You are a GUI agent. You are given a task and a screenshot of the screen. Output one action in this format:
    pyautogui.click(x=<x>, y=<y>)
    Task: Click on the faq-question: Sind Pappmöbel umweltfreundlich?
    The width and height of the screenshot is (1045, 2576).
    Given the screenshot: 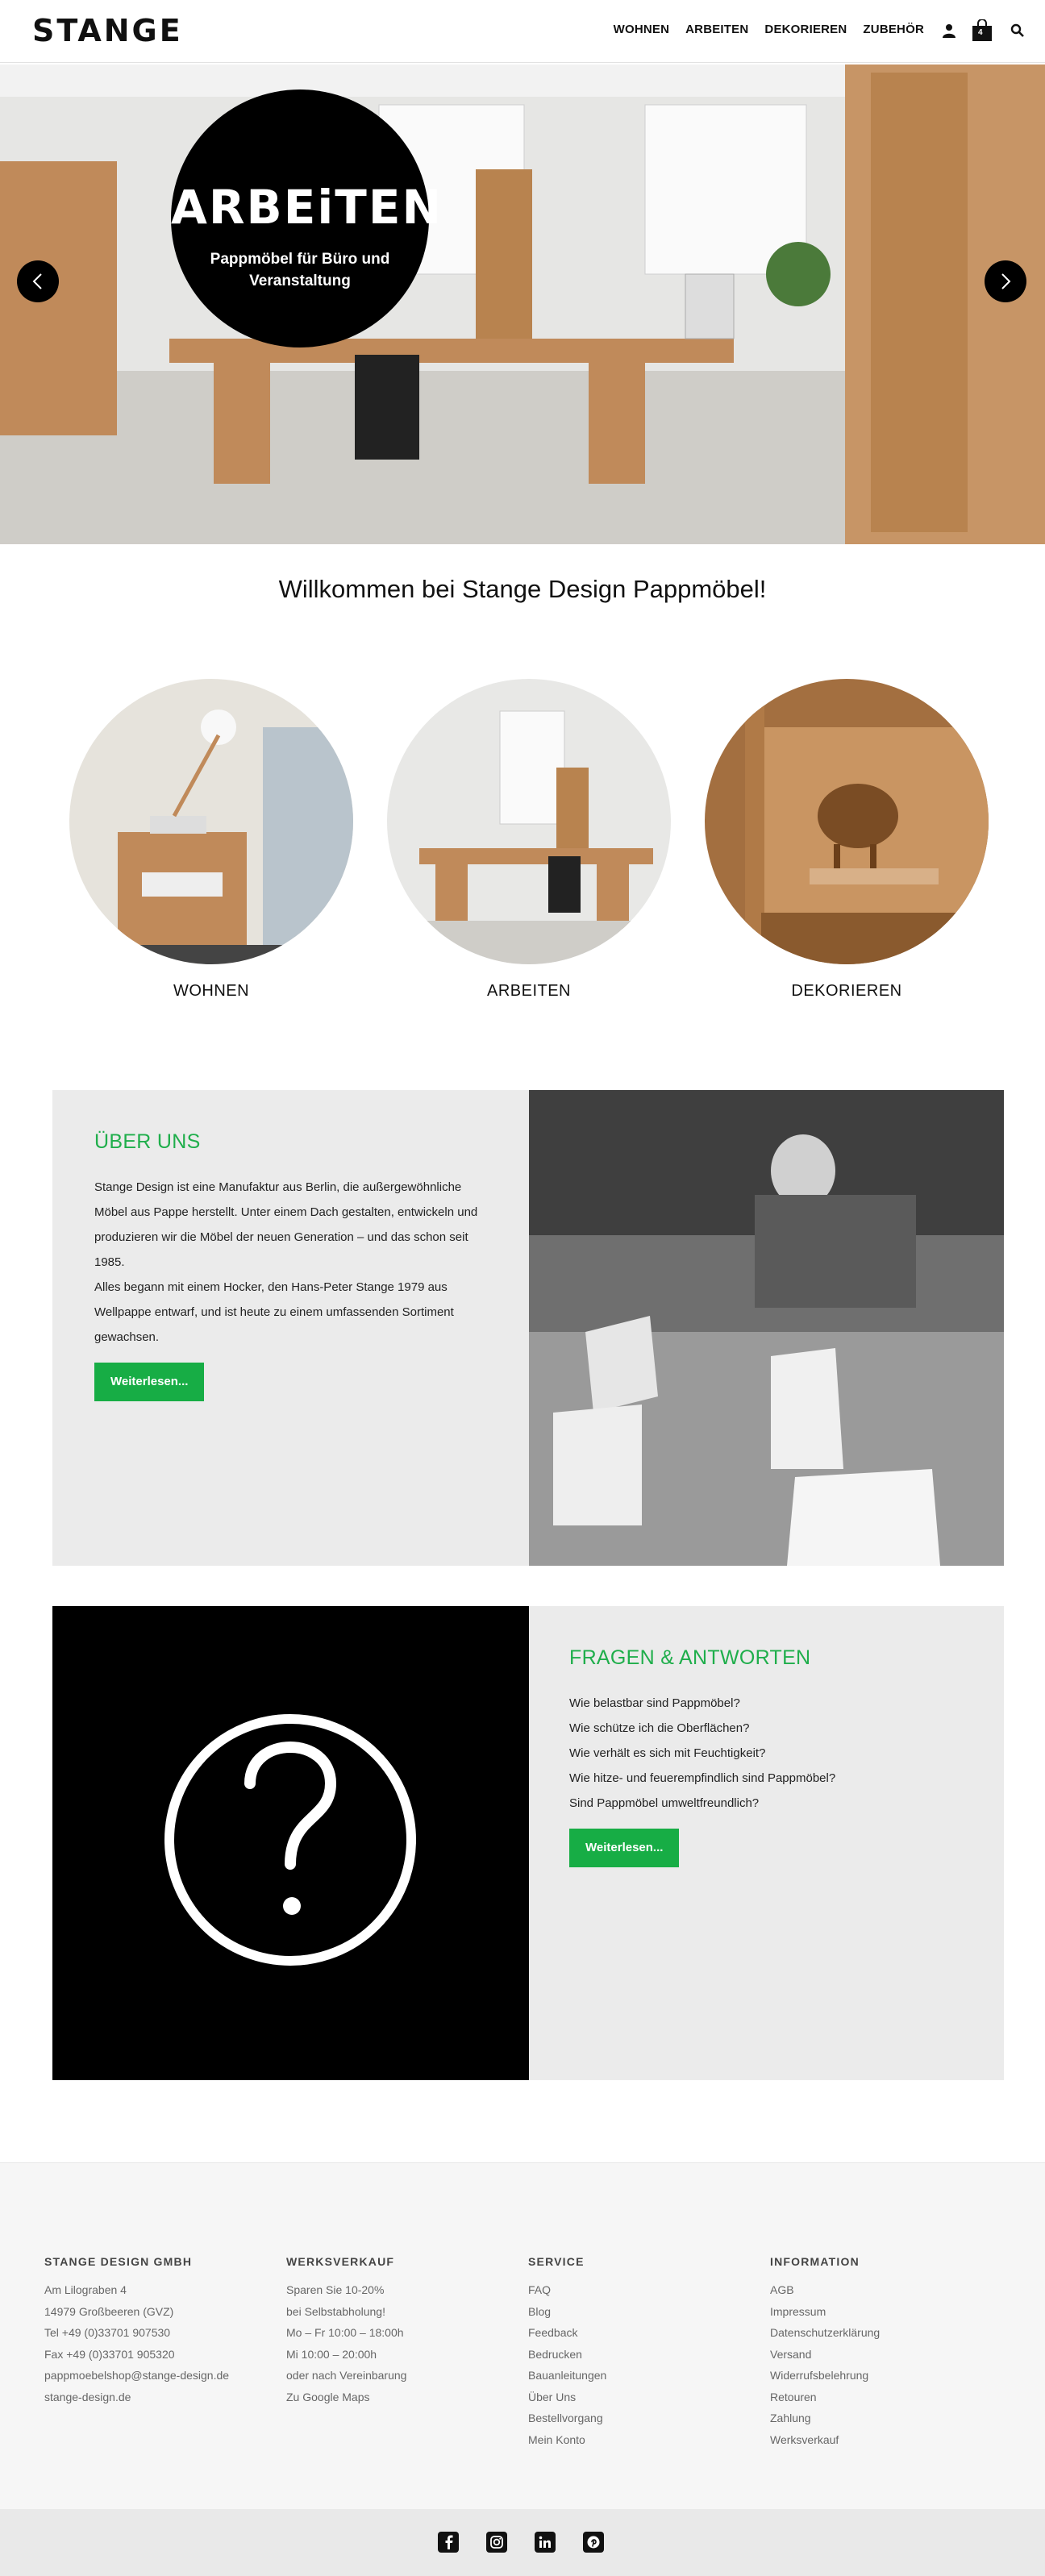 What is the action you would take?
    pyautogui.click(x=770, y=1803)
    